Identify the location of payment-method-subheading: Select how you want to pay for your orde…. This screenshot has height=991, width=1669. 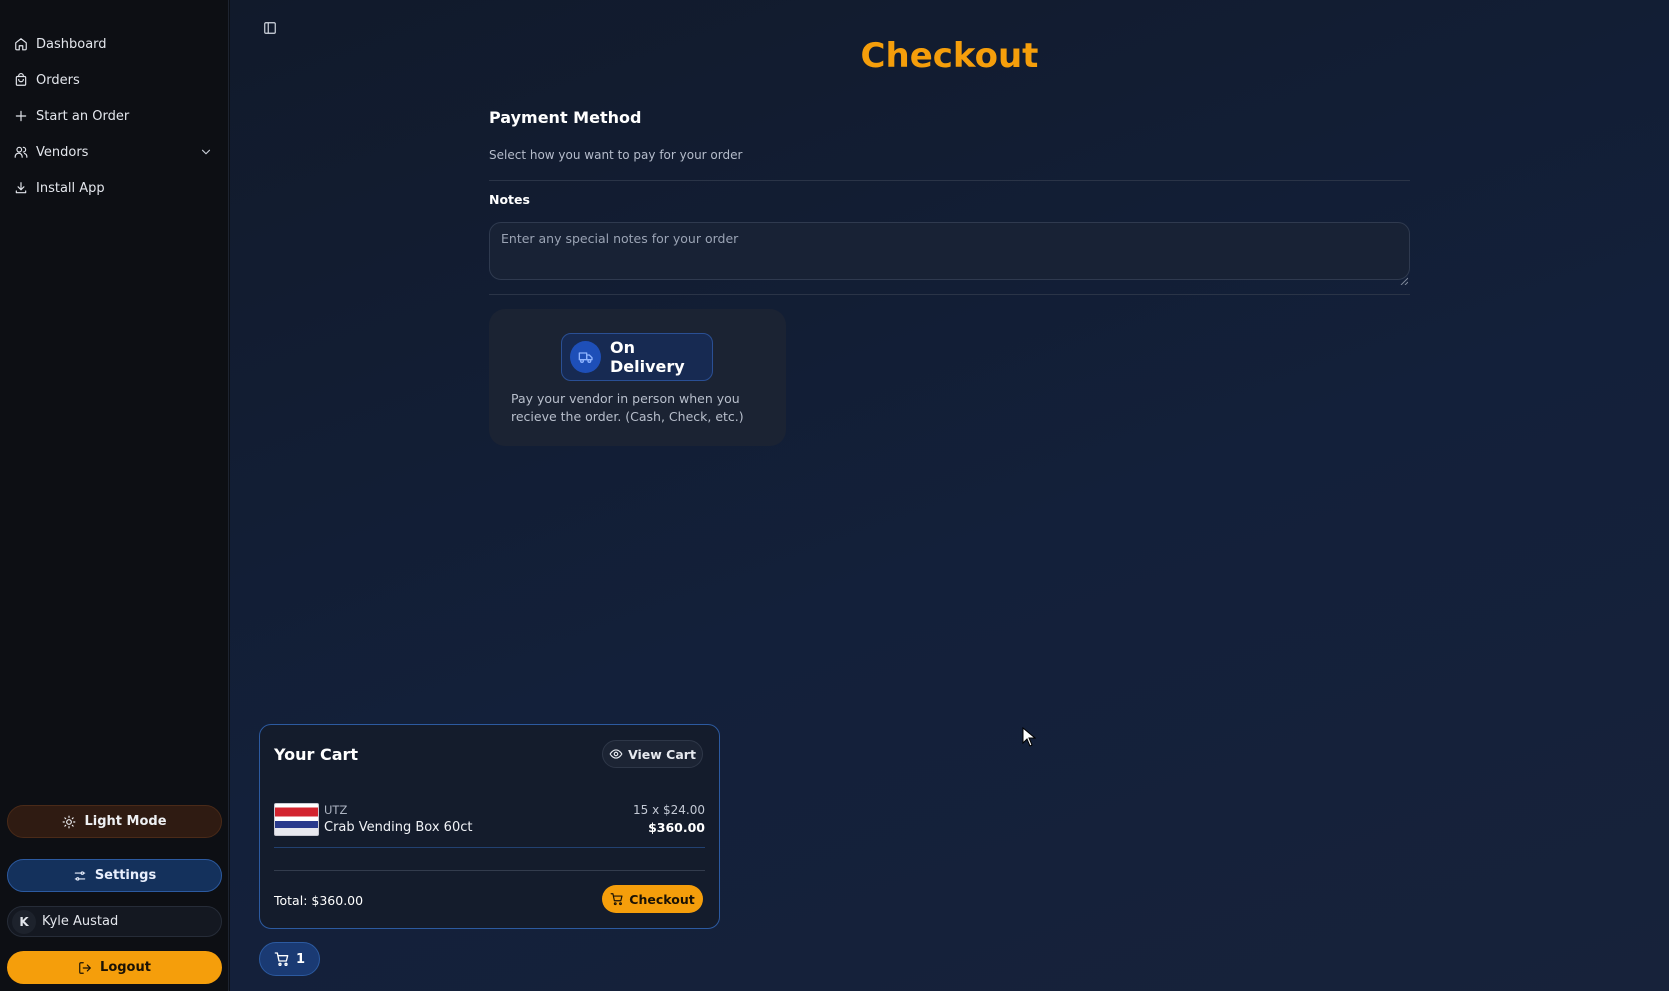
(616, 155).